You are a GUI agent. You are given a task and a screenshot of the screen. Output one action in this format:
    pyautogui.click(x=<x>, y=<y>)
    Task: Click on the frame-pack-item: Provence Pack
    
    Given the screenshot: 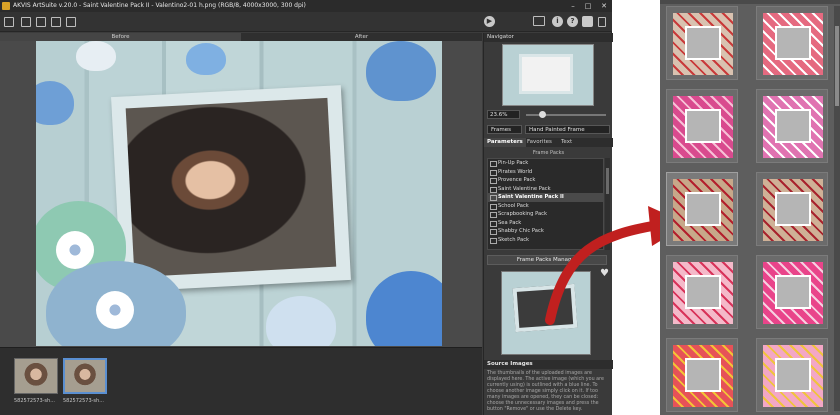 What is the action you would take?
    pyautogui.click(x=545, y=180)
    